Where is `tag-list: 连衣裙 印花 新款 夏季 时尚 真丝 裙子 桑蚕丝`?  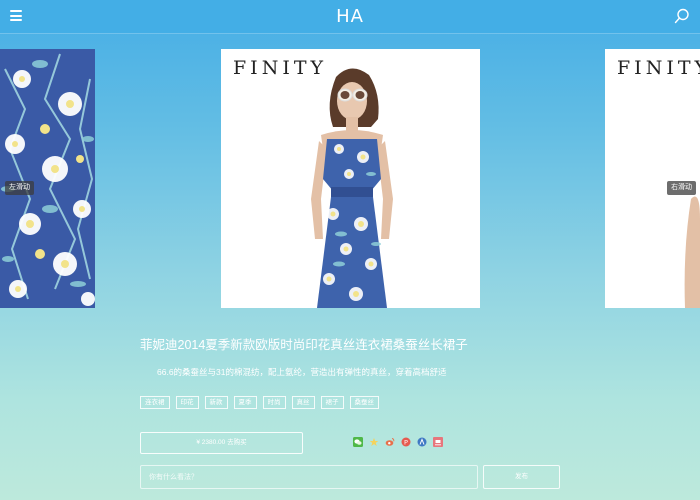
tag-list: 连衣裙 印花 新款 夏季 时尚 真丝 裙子 桑蚕丝 is located at coordinates (259, 402).